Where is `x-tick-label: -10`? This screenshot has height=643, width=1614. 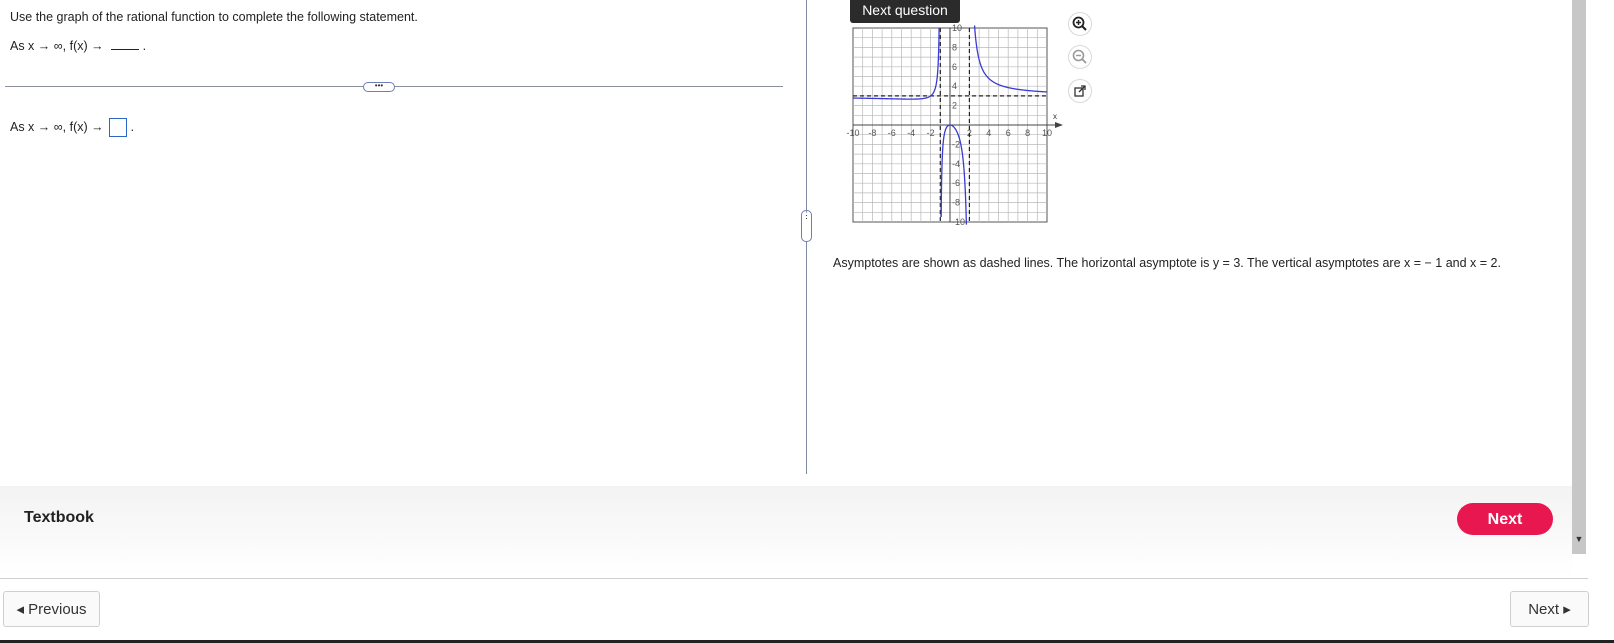
x-tick-label: -10 is located at coordinates (852, 133).